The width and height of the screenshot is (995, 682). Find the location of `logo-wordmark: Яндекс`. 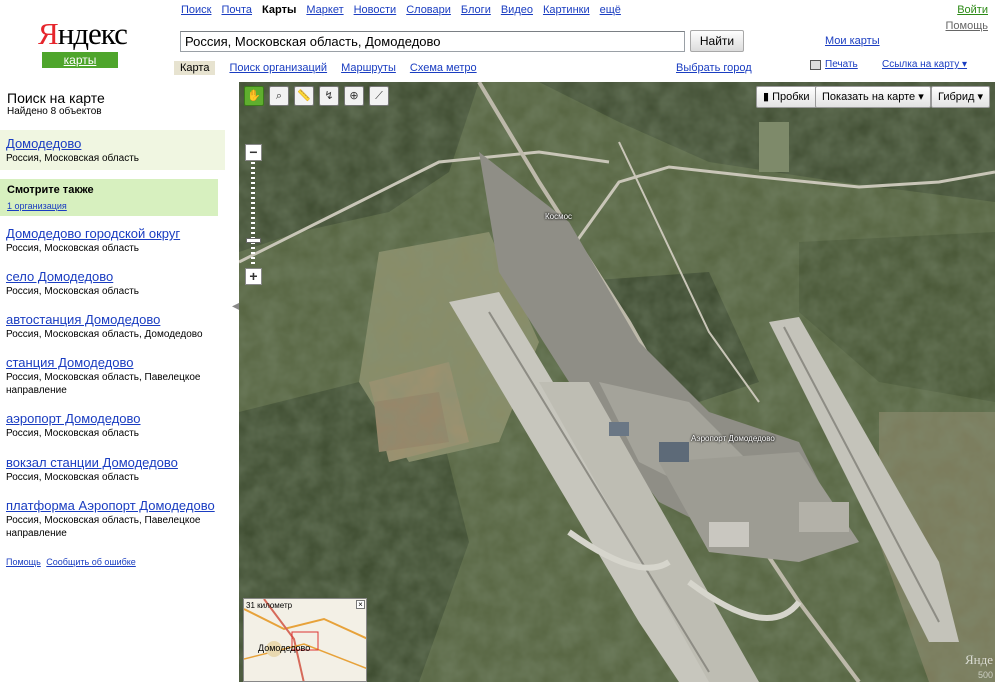

logo-wordmark: Яндекс is located at coordinates (83, 33).